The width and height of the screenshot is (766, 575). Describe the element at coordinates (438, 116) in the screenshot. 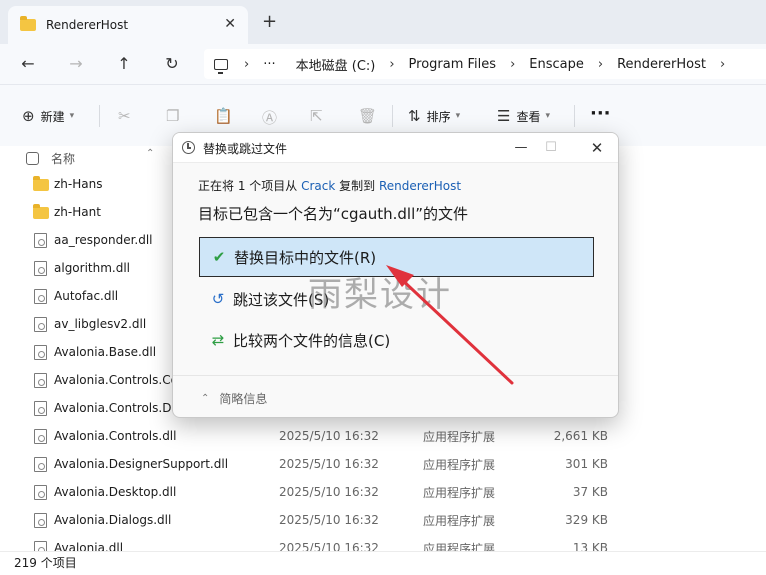

I see `sort-label: 排序` at that location.